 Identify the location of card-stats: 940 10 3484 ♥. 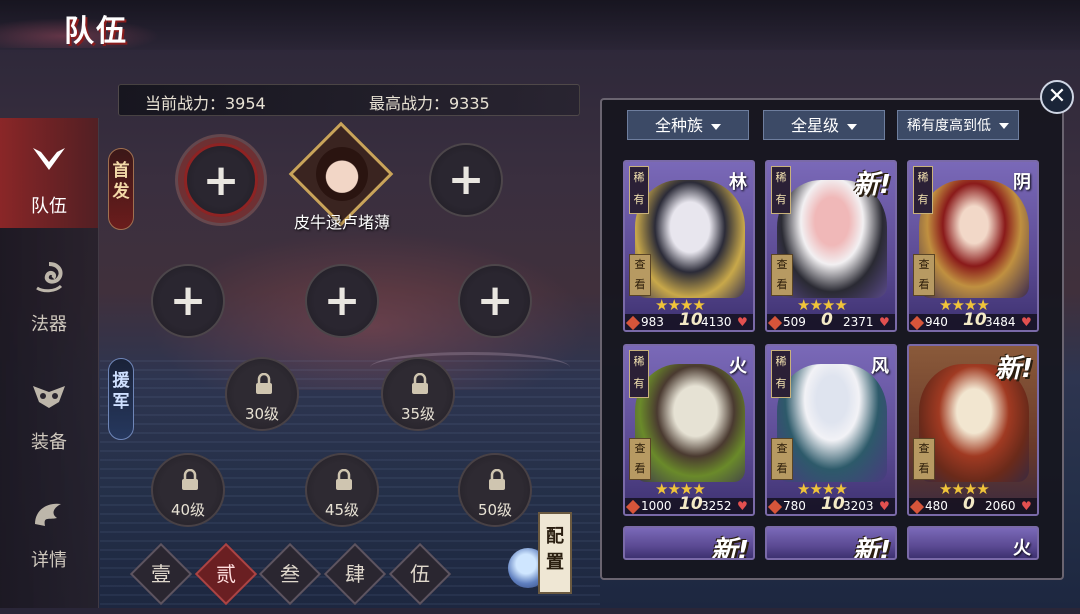
(973, 320).